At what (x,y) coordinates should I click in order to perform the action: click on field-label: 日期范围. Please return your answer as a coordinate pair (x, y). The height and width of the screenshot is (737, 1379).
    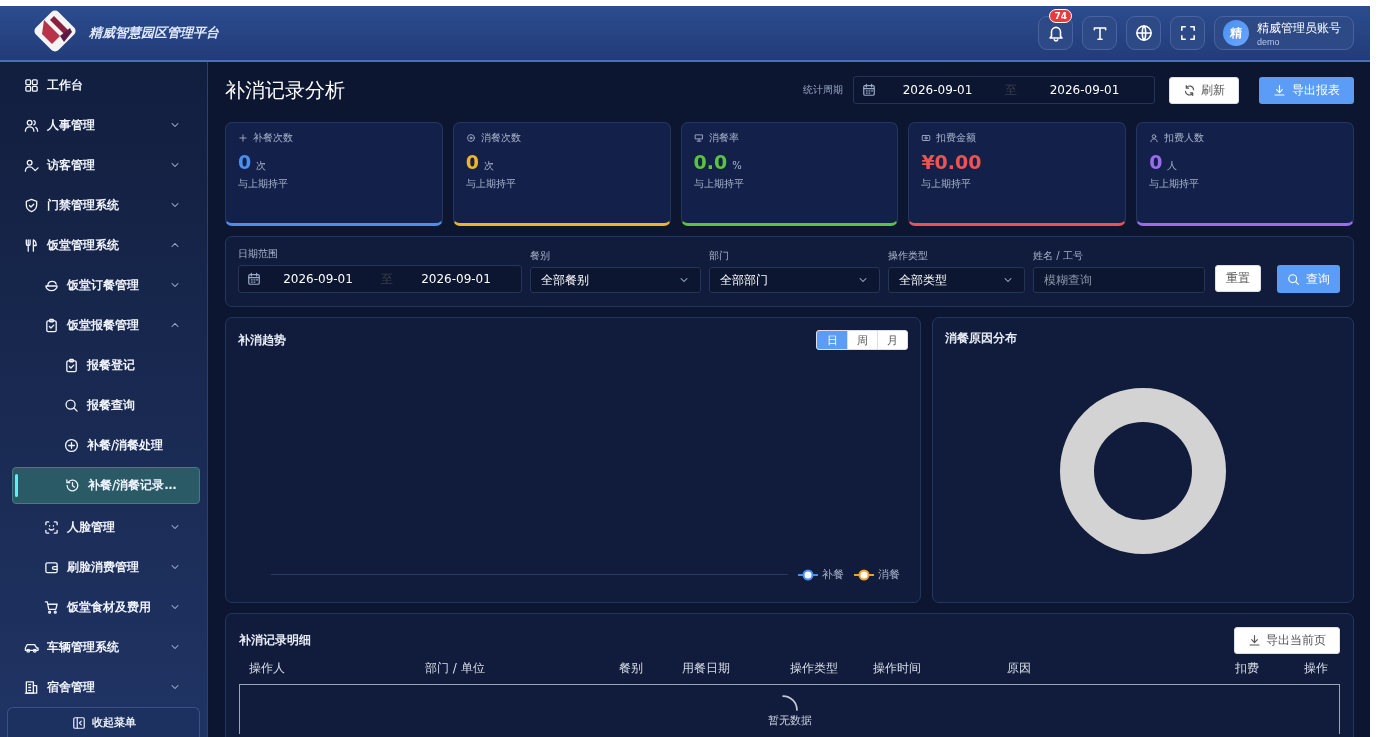
    Looking at the image, I should click on (258, 254).